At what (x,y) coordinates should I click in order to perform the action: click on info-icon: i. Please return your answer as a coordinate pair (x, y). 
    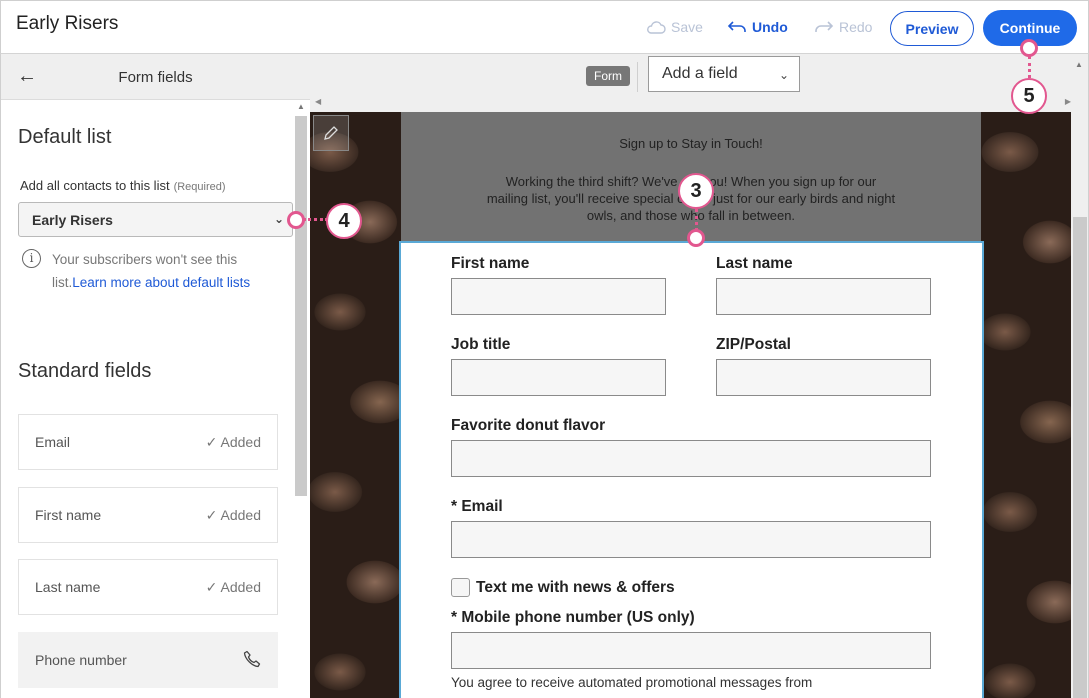
    Looking at the image, I should click on (31, 258).